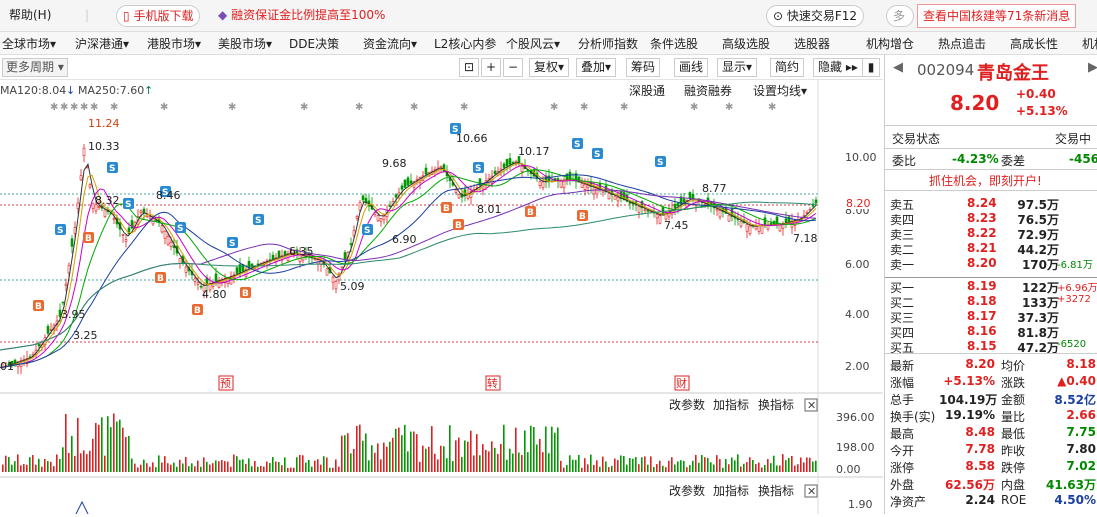 The width and height of the screenshot is (1097, 517). I want to click on ind-change-param: 改参数, so click(687, 490).